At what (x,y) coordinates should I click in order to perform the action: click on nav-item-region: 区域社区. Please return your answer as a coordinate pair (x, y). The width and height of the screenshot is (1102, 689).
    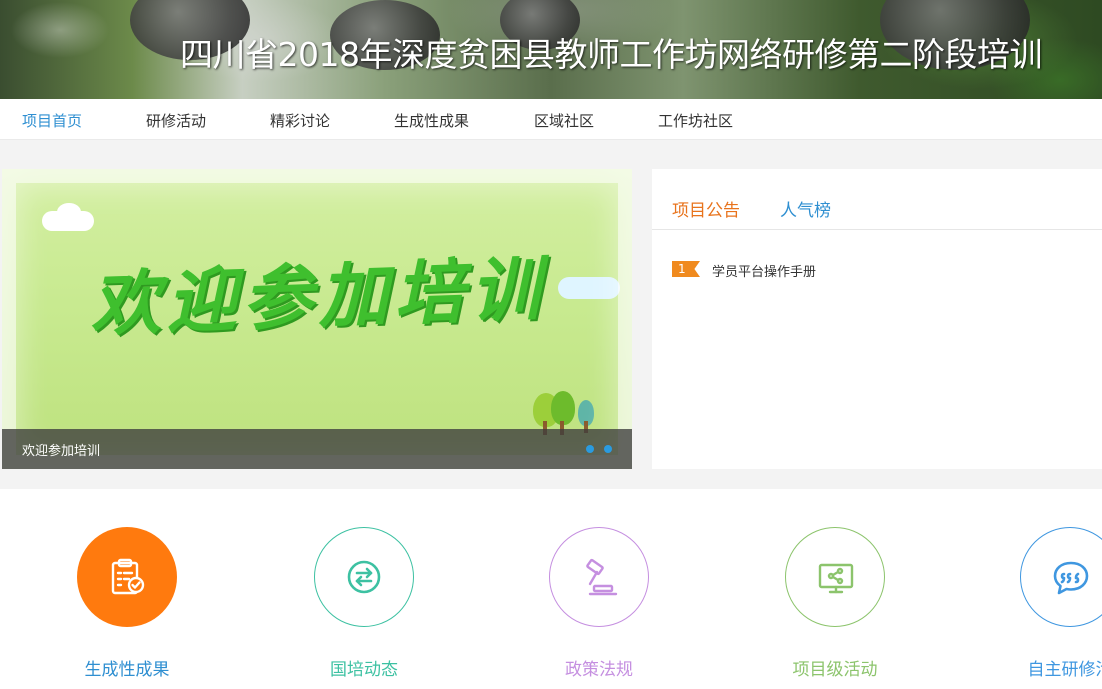
    Looking at the image, I should click on (564, 120).